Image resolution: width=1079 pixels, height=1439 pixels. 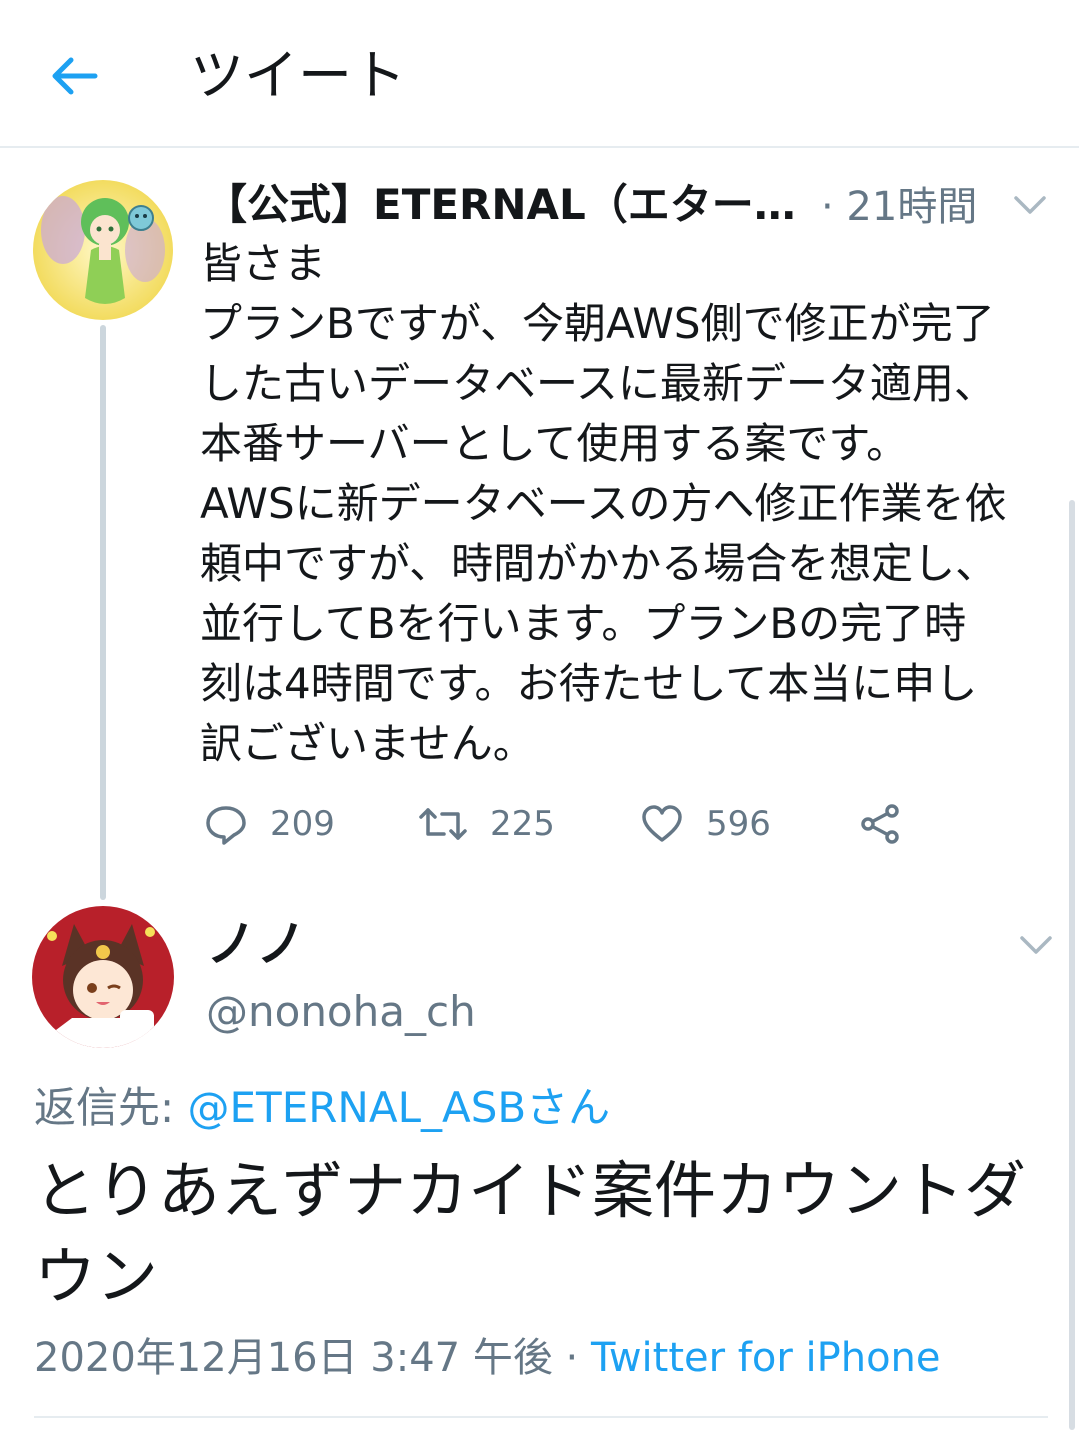 What do you see at coordinates (312, 1358) in the screenshot?
I see `tweet-timestamp: 2020年12月16日 3:47 午後 ·` at bounding box center [312, 1358].